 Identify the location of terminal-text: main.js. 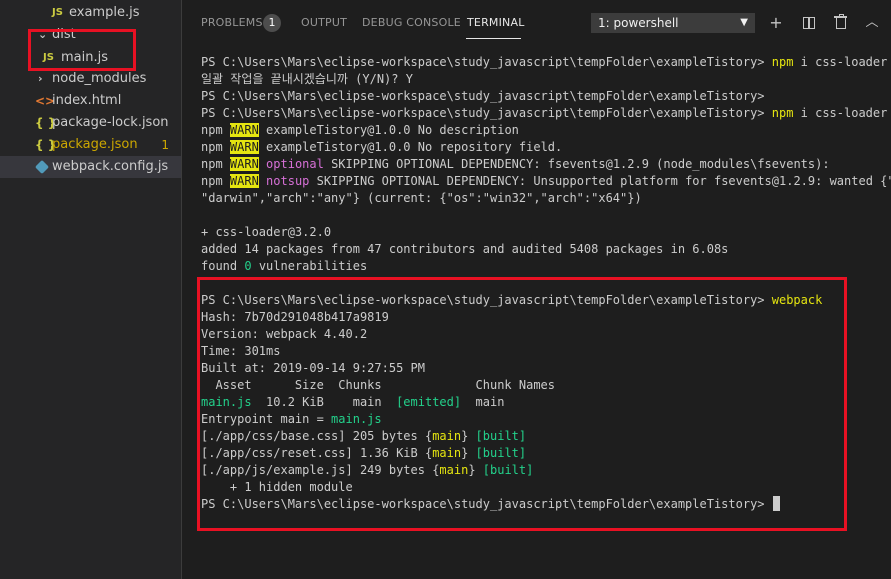
(226, 402).